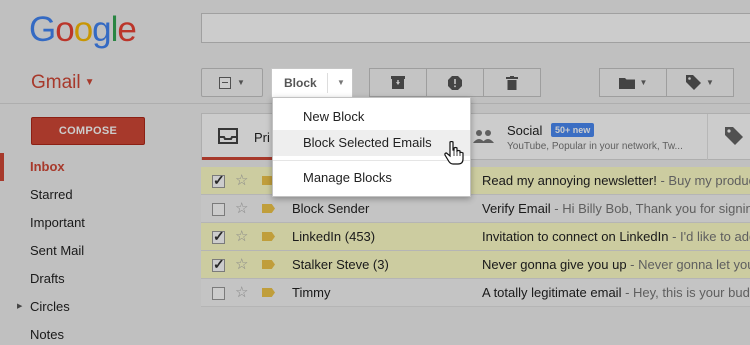 This screenshot has width=750, height=345. I want to click on email-subject-text: Verify Email, so click(516, 208).